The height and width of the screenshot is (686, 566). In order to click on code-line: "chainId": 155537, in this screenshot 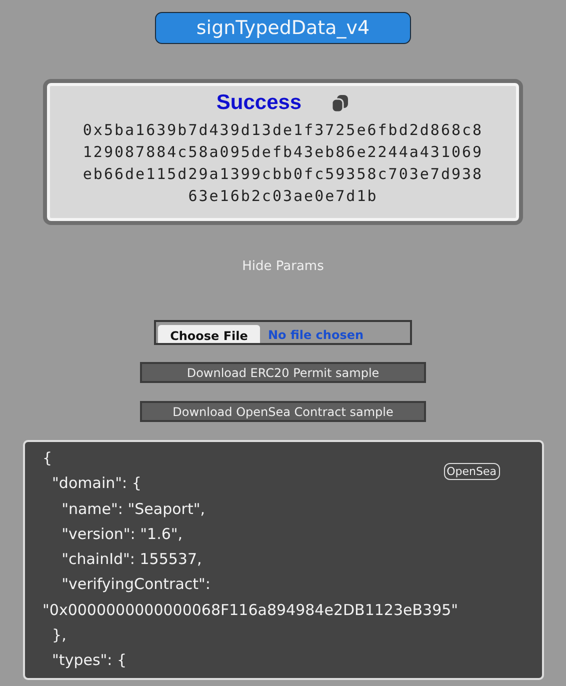, I will do `click(131, 559)`.